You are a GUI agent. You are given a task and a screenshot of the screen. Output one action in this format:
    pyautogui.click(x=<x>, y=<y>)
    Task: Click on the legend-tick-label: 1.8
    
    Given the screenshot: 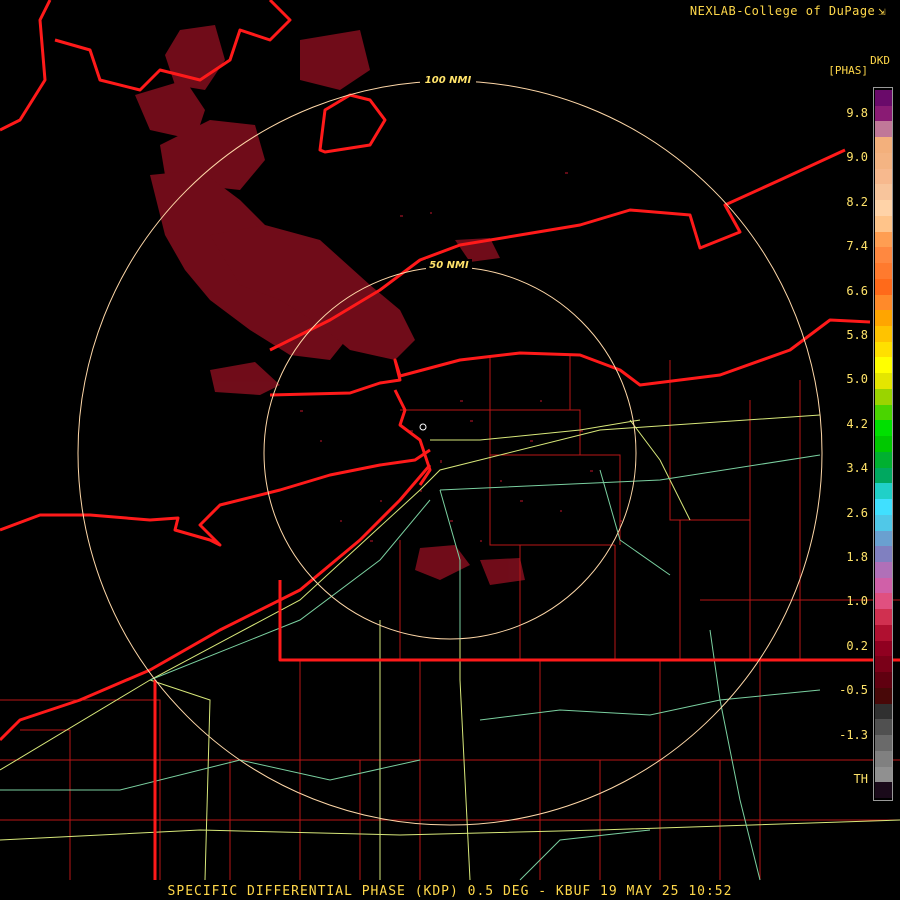 What is the action you would take?
    pyautogui.click(x=857, y=557)
    